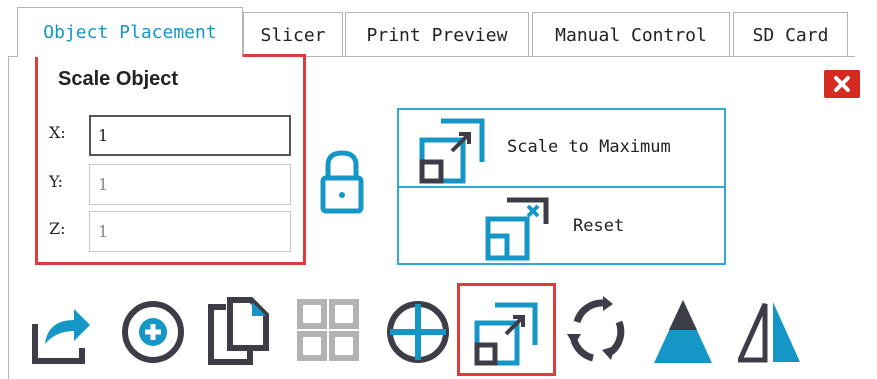 This screenshot has height=379, width=877. What do you see at coordinates (328, 330) in the screenshot?
I see `grid-arrange-icon` at bounding box center [328, 330].